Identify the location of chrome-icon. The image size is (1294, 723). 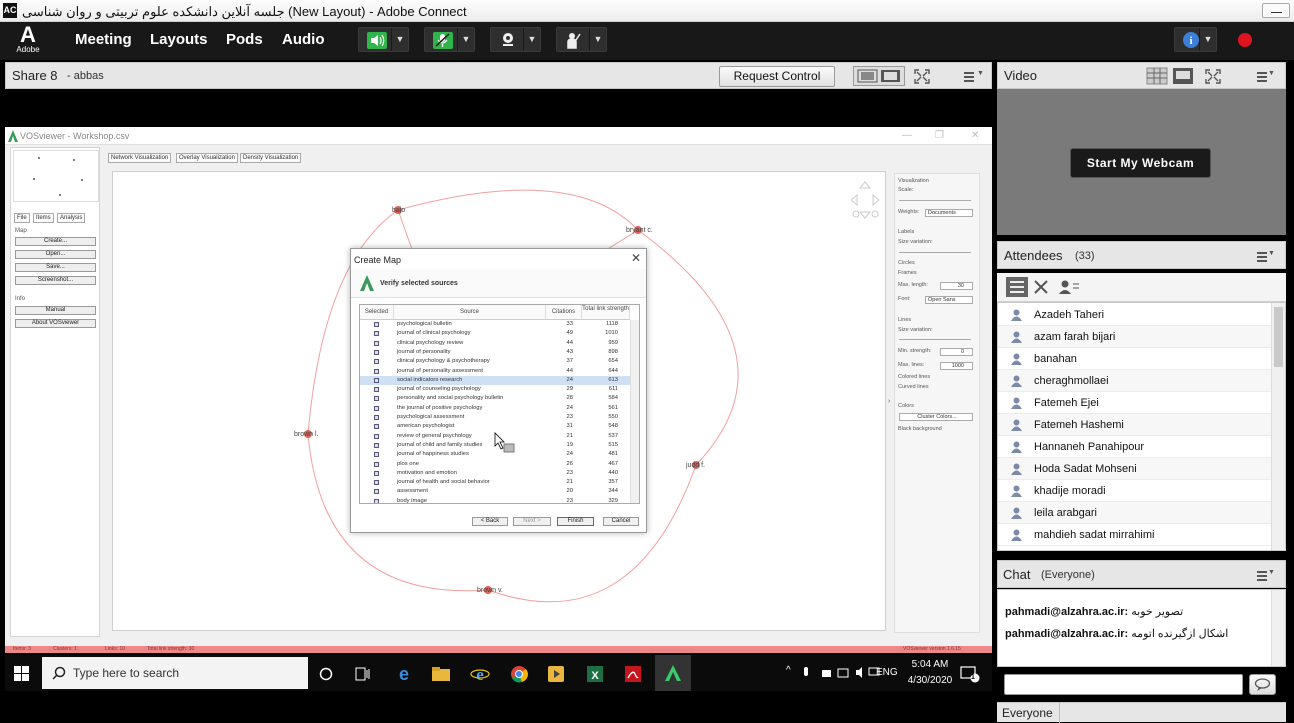
(519, 674).